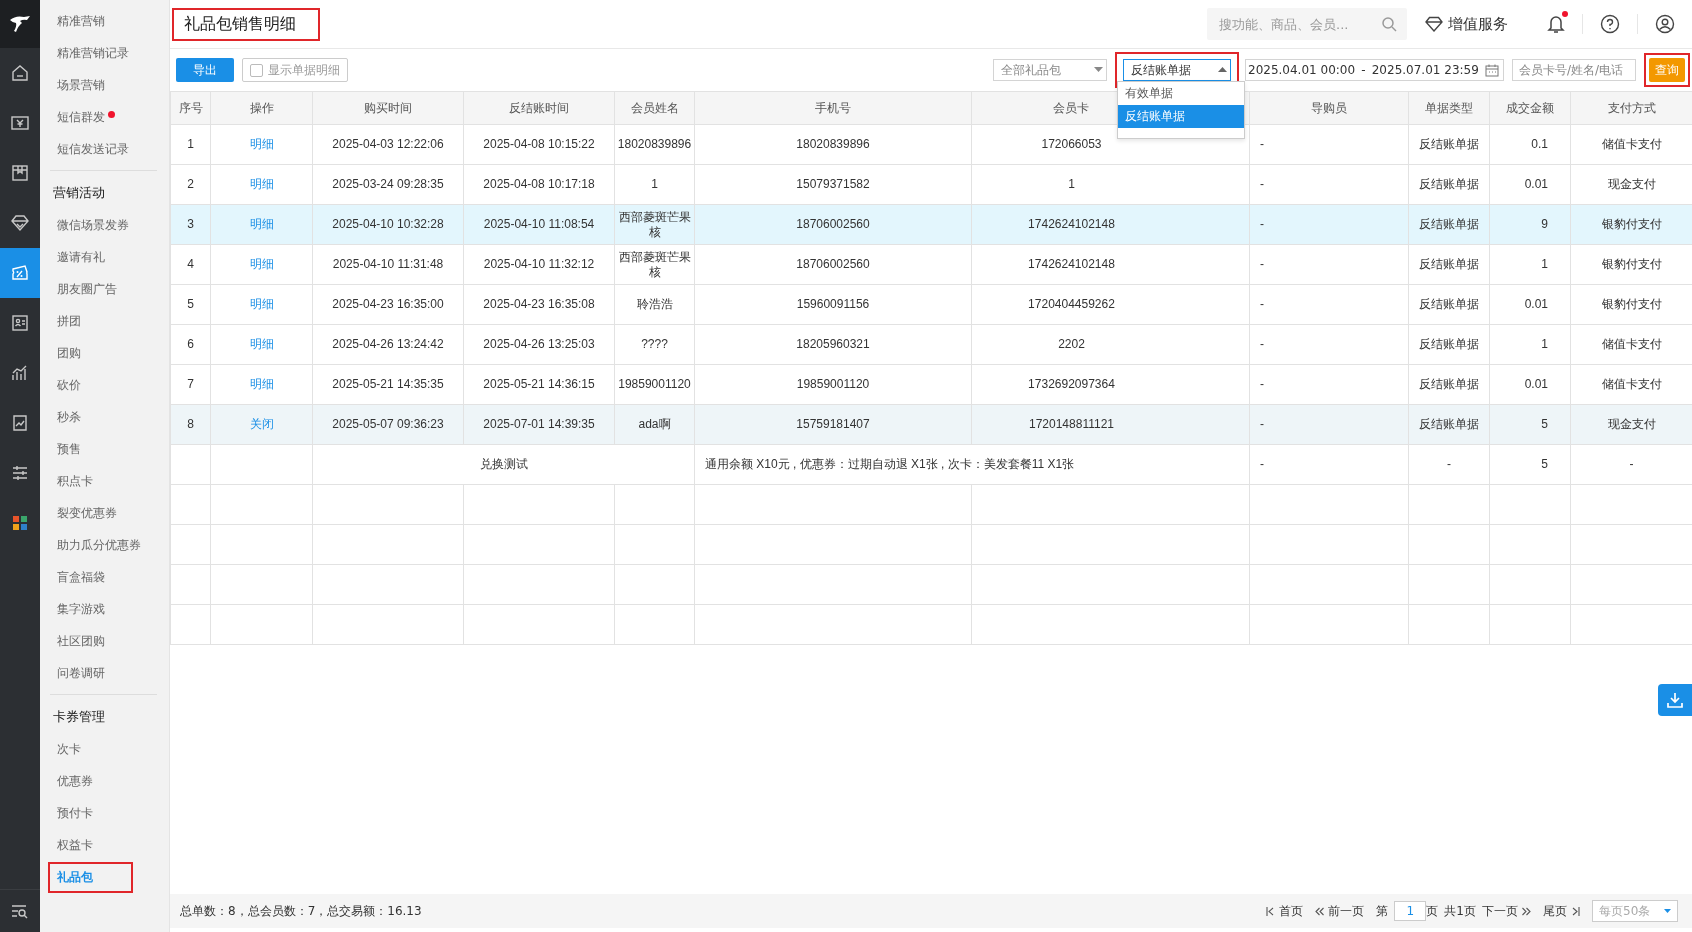  What do you see at coordinates (20, 123) in the screenshot?
I see `cash-icon` at bounding box center [20, 123].